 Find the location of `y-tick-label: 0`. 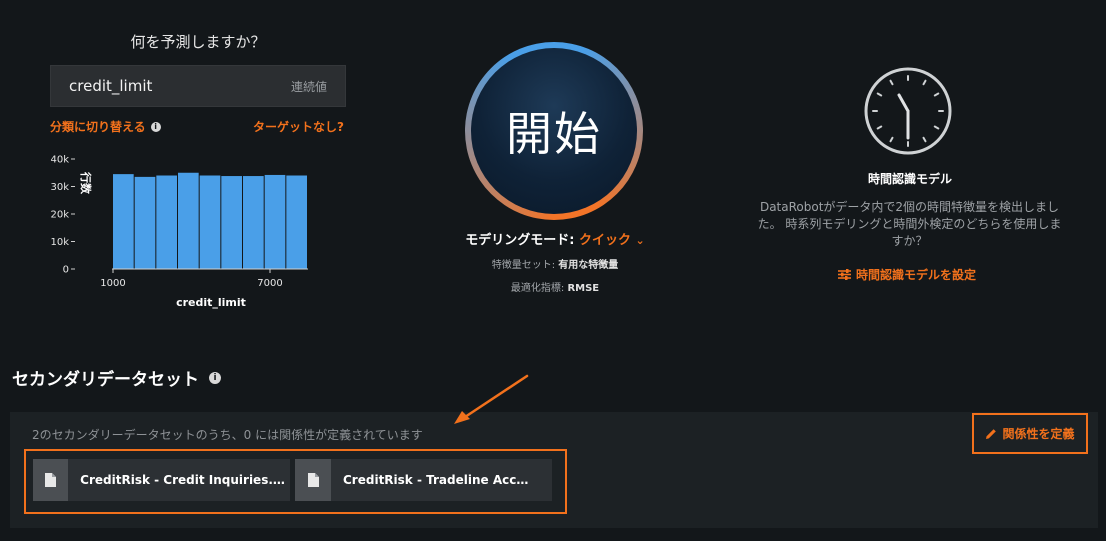

y-tick-label: 0 is located at coordinates (66, 270).